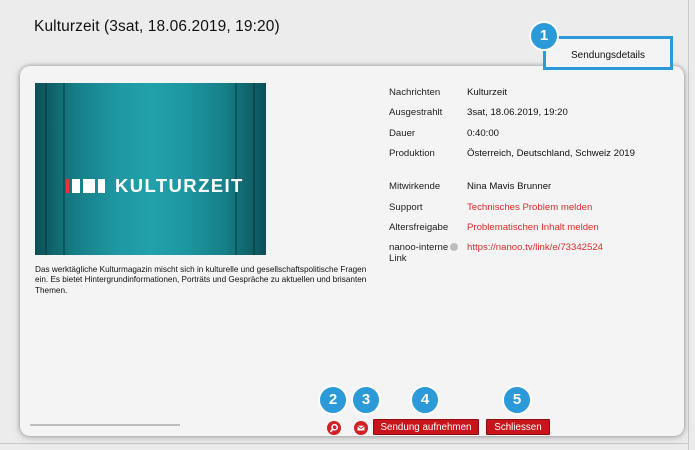  I want to click on detail-label: nanoo-interne Link, so click(419, 253).